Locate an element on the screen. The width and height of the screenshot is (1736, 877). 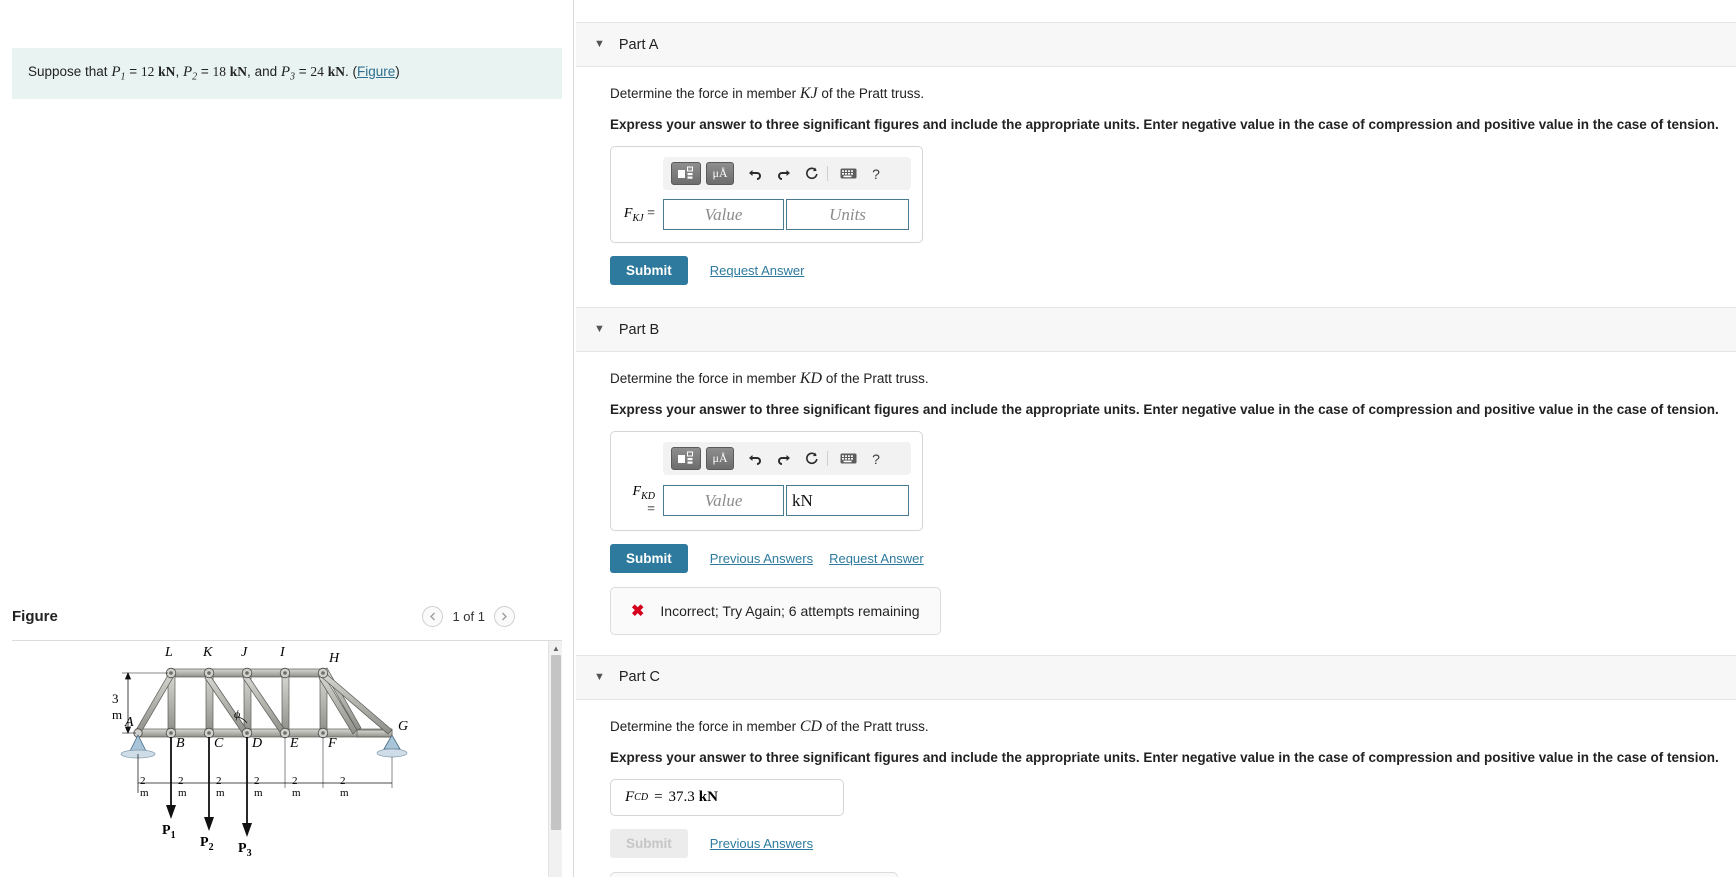
part-c-header: ▼ Part C is located at coordinates (1156, 677).